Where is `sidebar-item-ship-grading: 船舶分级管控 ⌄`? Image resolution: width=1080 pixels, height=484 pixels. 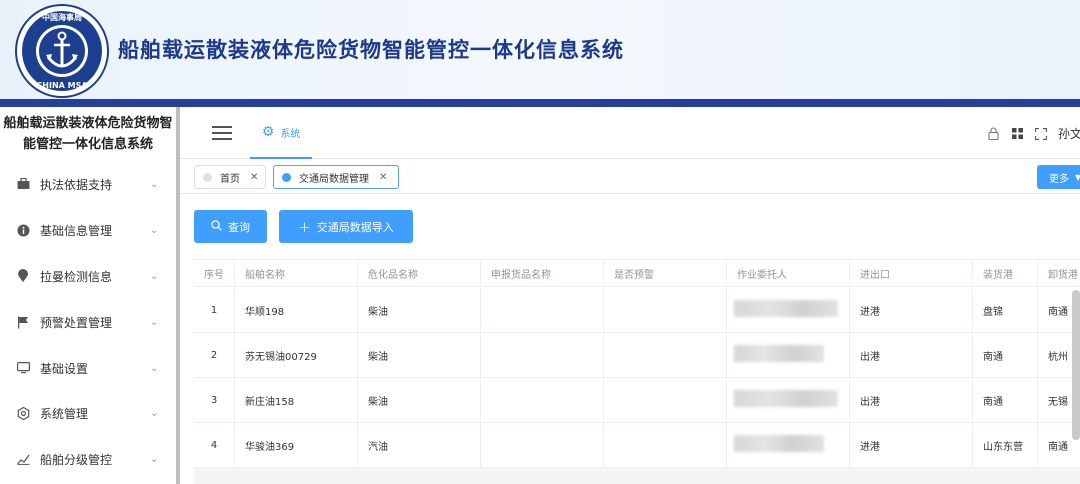
sidebar-item-ship-grading: 船舶分级管控 ⌄ is located at coordinates (88, 459).